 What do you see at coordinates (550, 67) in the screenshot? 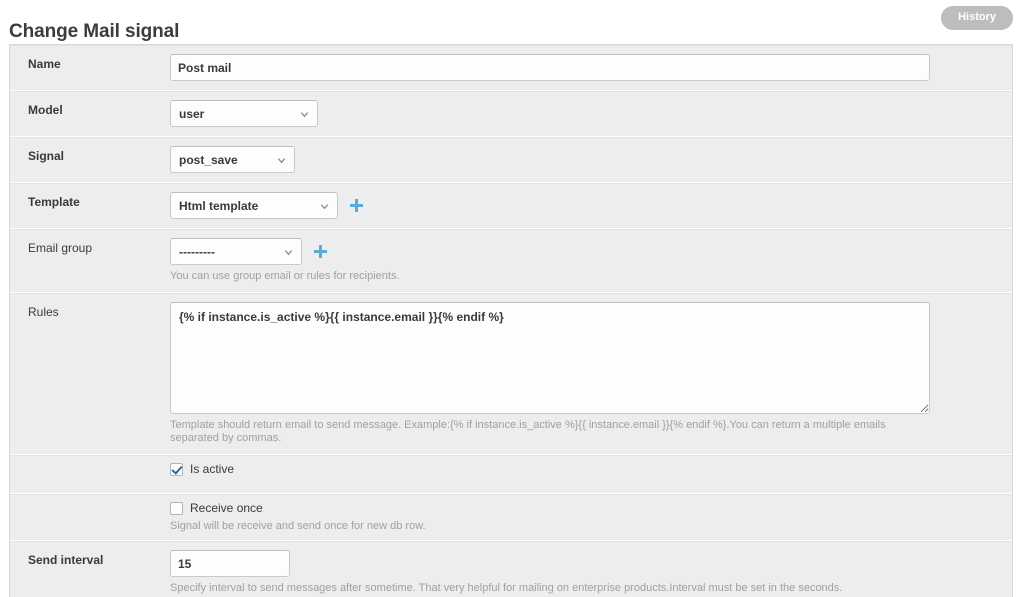
I see `name-input` at bounding box center [550, 67].